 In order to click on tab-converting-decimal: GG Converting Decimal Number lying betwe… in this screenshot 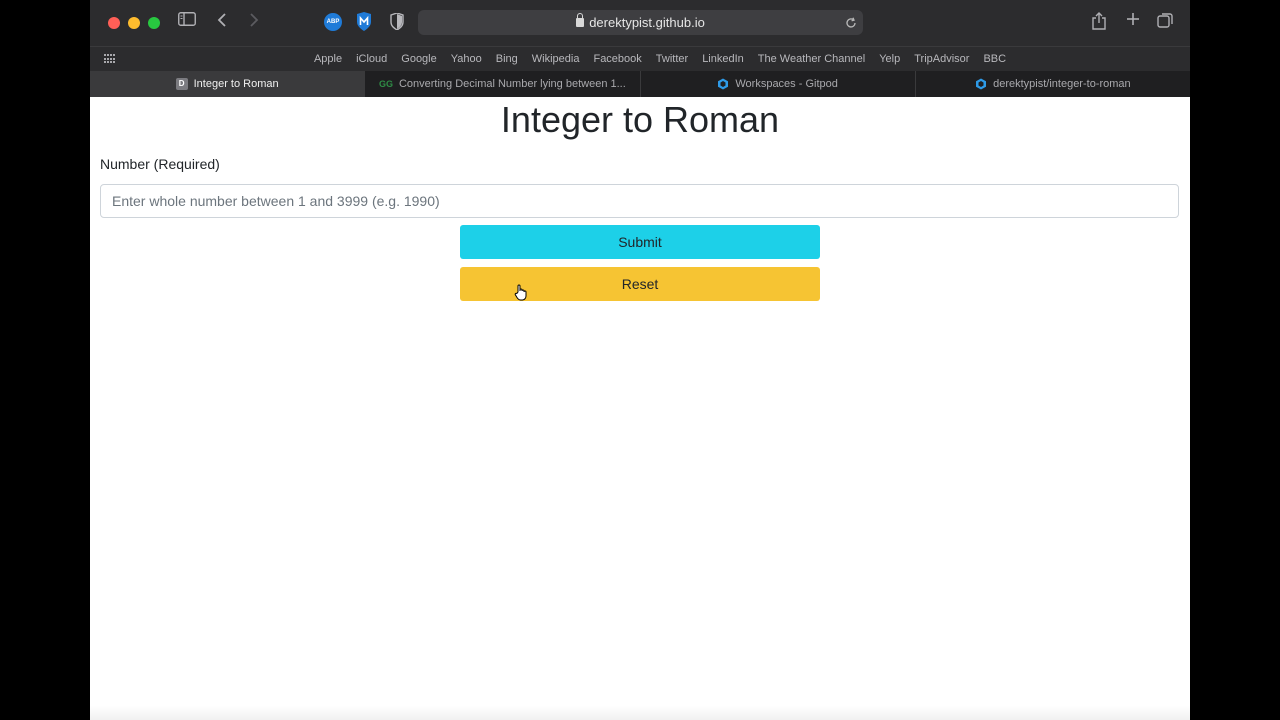, I will do `click(501, 84)`.